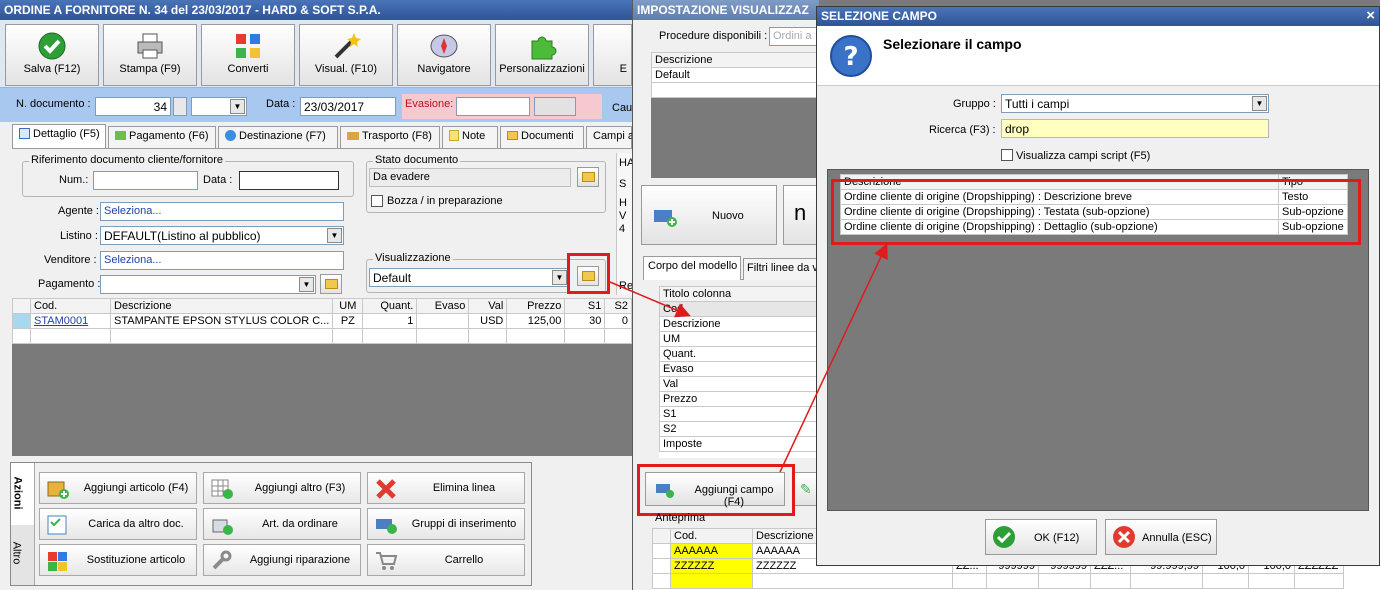 The width and height of the screenshot is (1380, 590). What do you see at coordinates (692, 268) in the screenshot?
I see `tab-corpo-modello: Corpo del modello` at bounding box center [692, 268].